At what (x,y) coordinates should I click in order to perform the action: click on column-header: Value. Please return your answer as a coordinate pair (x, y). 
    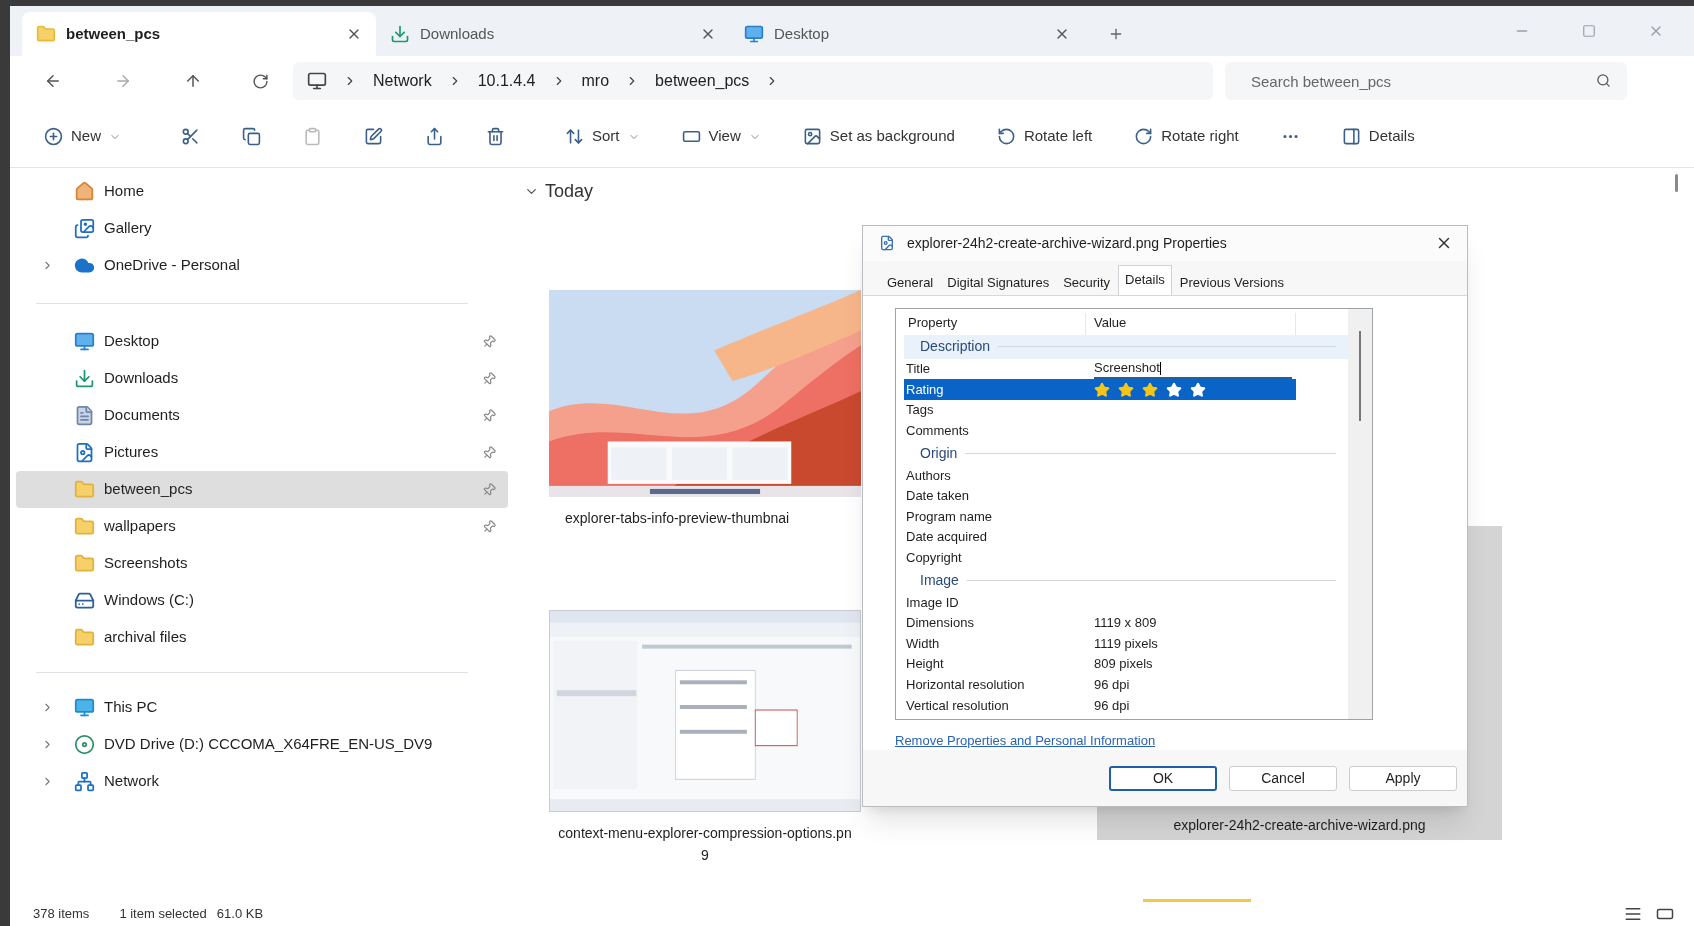
    Looking at the image, I should click on (1191, 323).